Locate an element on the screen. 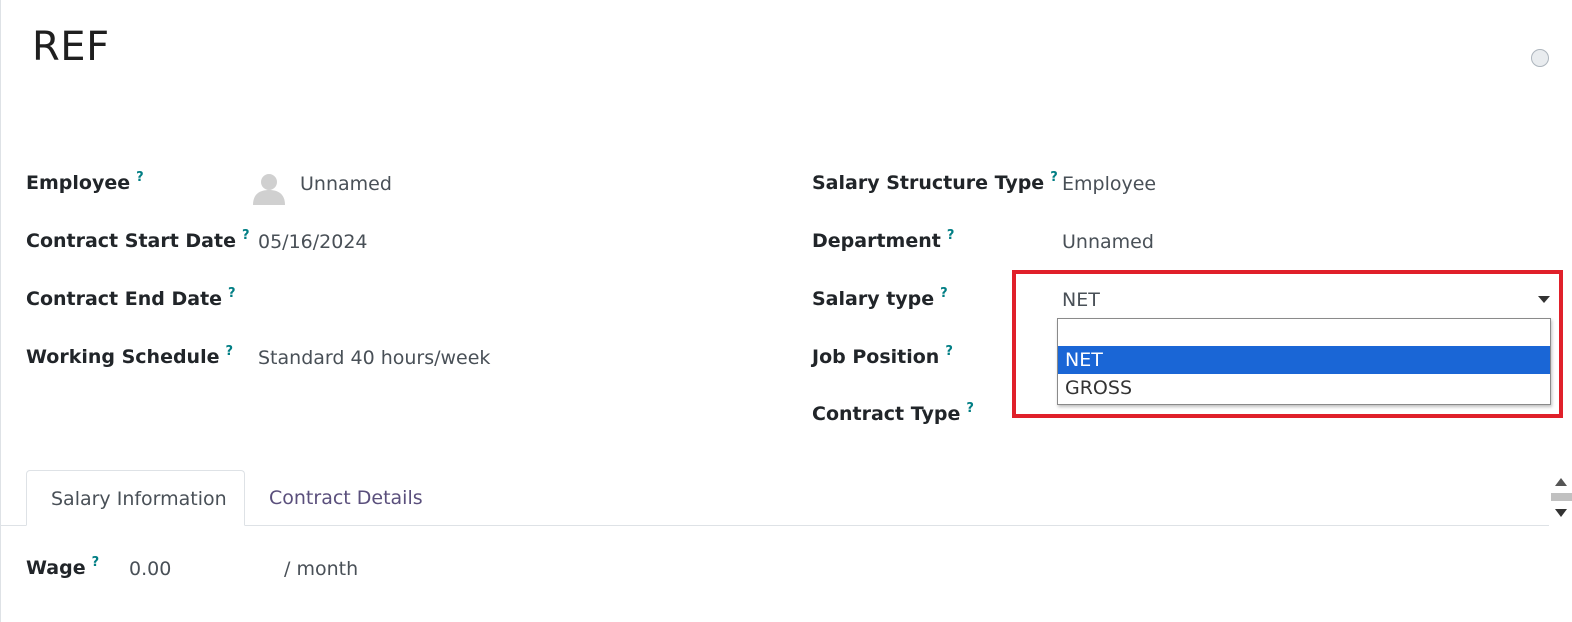 The width and height of the screenshot is (1572, 622). avatar-icon is located at coordinates (269, 189).